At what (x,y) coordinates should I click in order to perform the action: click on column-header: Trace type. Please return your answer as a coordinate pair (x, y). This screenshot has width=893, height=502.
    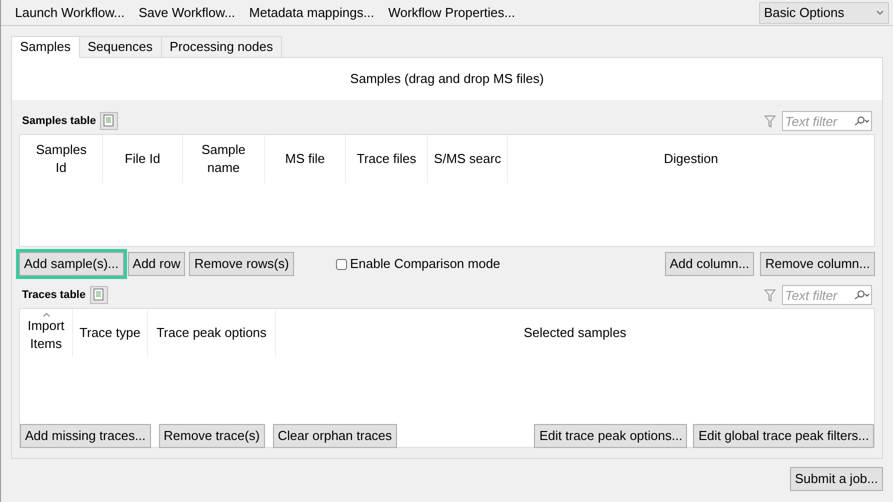
    Looking at the image, I should click on (110, 333).